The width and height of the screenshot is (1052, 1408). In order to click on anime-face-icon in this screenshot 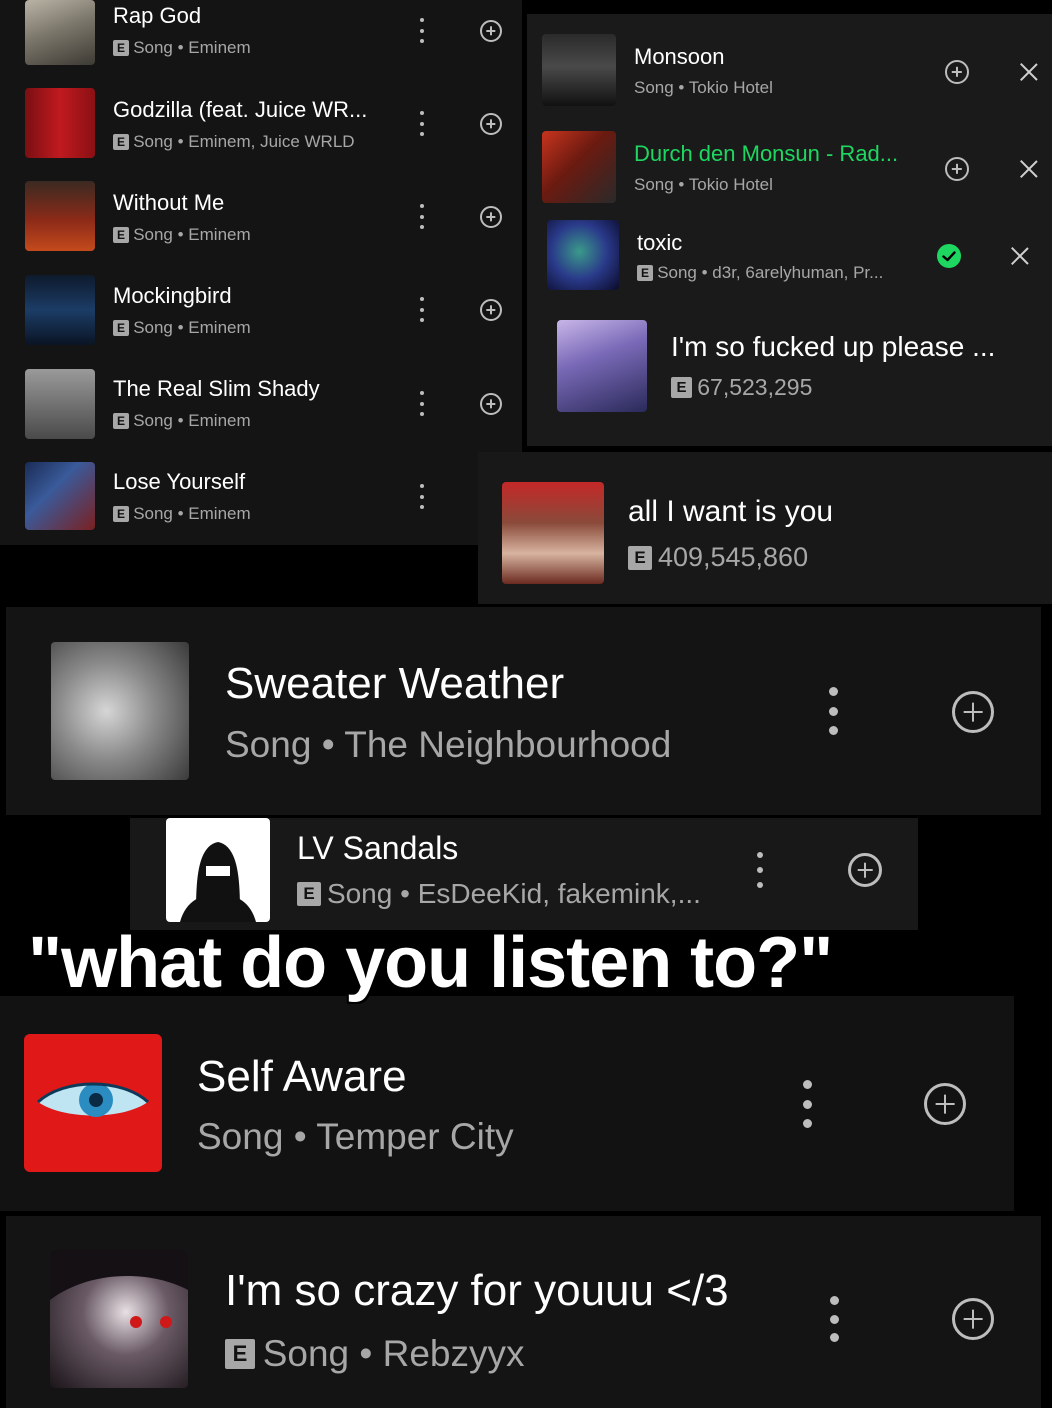, I will do `click(119, 1289)`.